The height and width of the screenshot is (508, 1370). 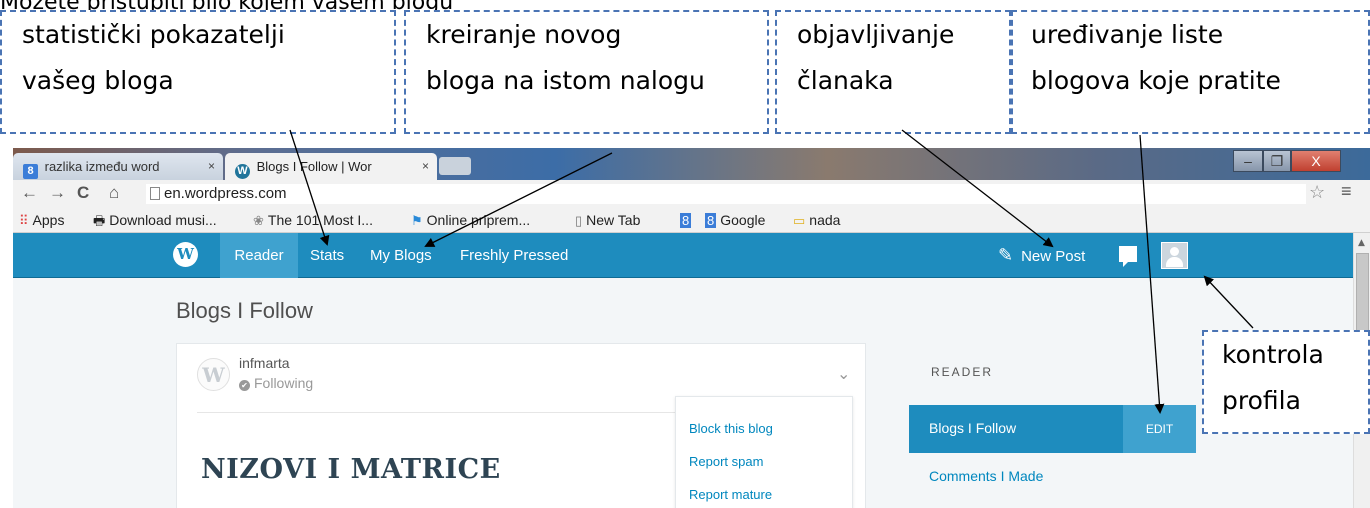 What do you see at coordinates (731, 428) in the screenshot?
I see `menu-block-blog: Block this blog` at bounding box center [731, 428].